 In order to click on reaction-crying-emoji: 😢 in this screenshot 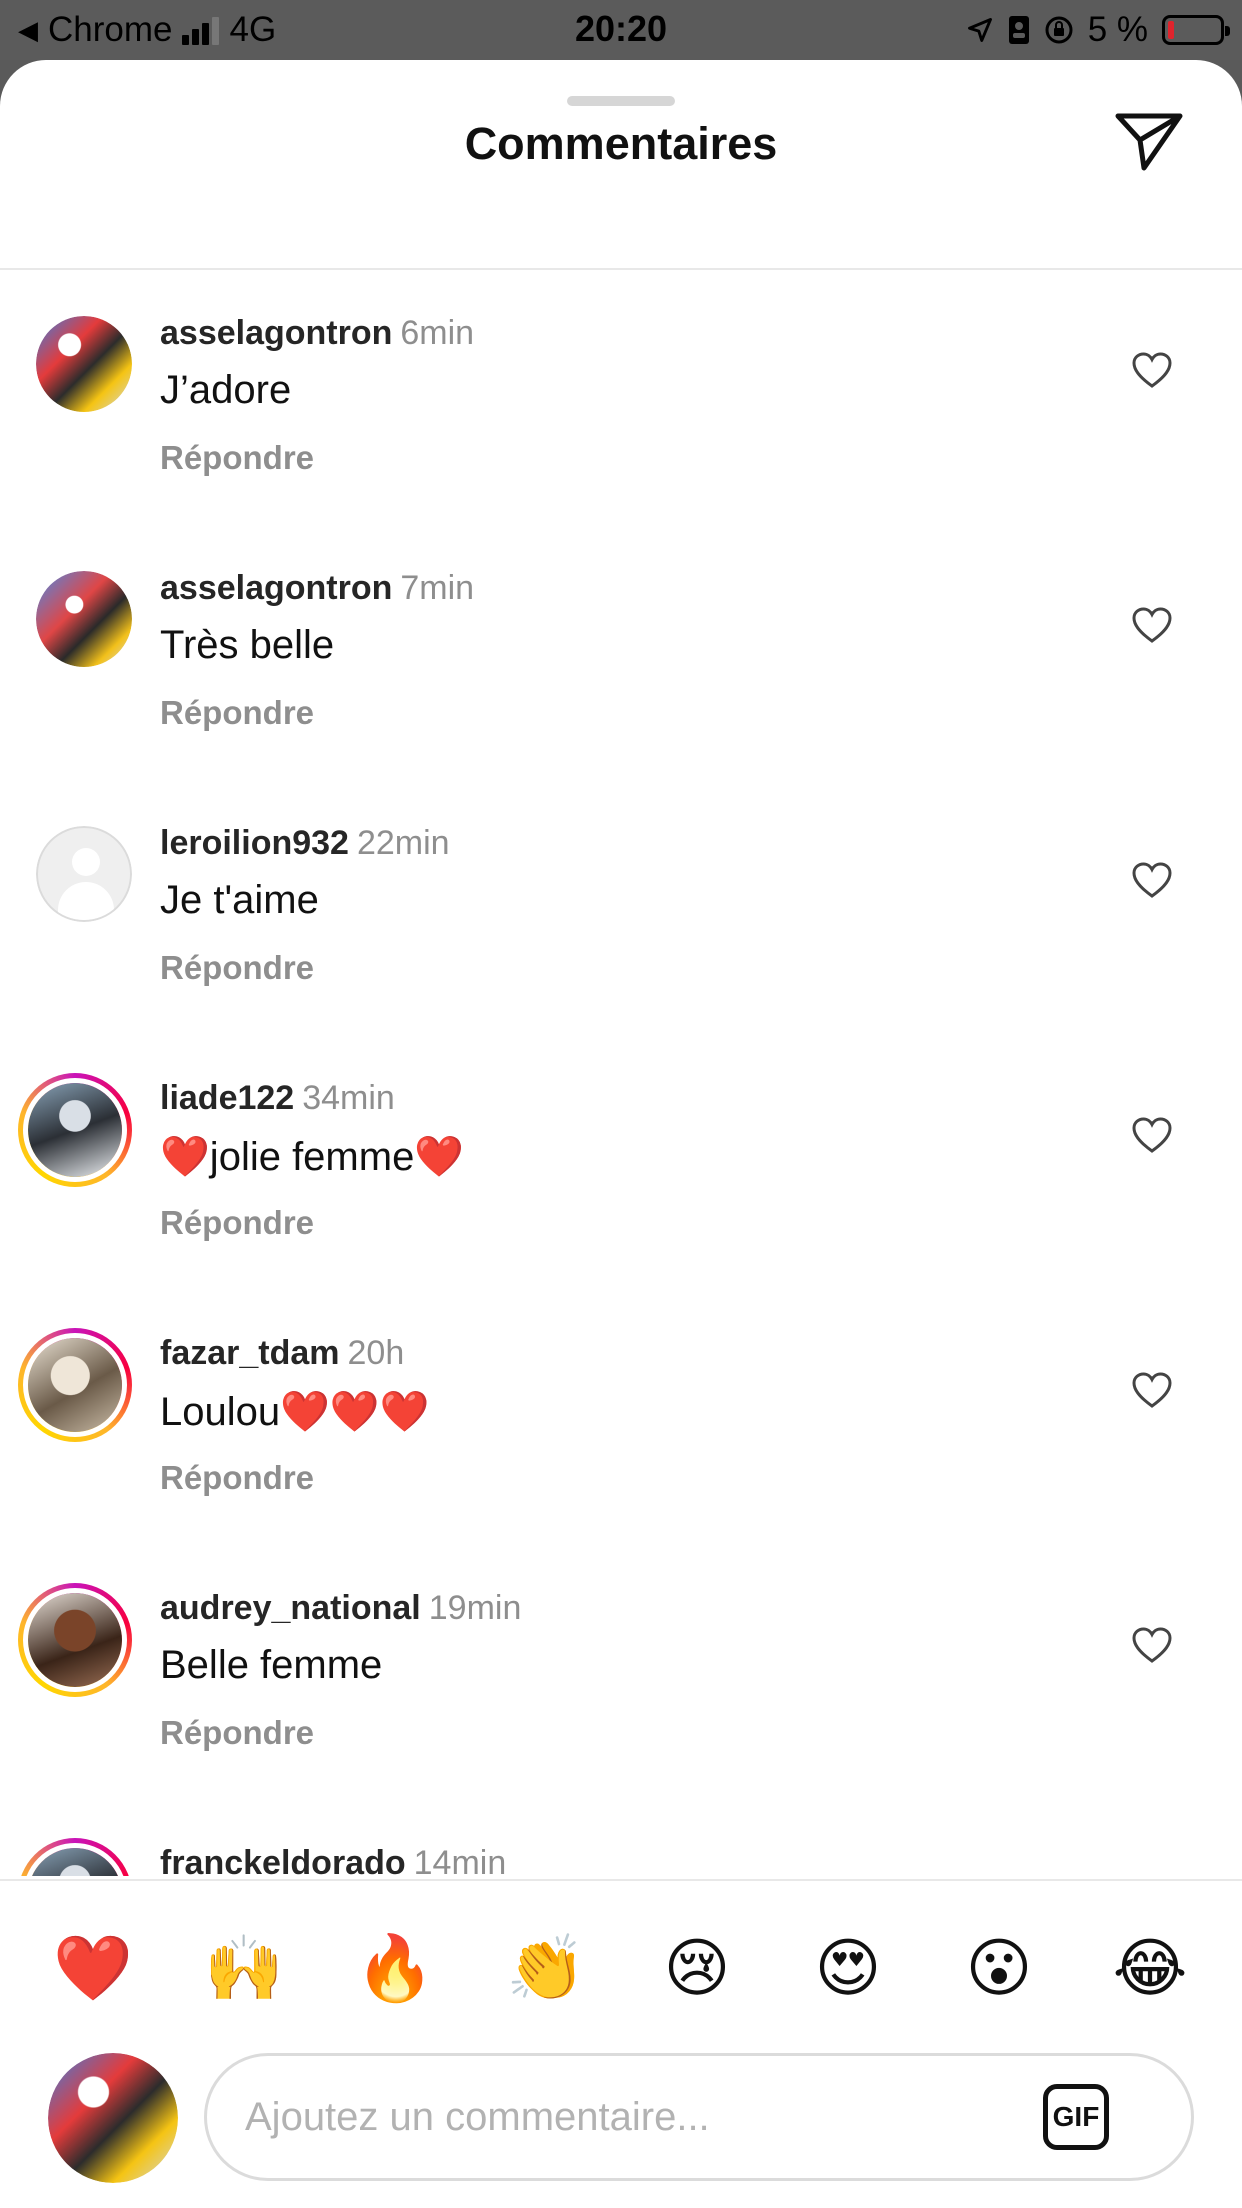, I will do `click(697, 1969)`.